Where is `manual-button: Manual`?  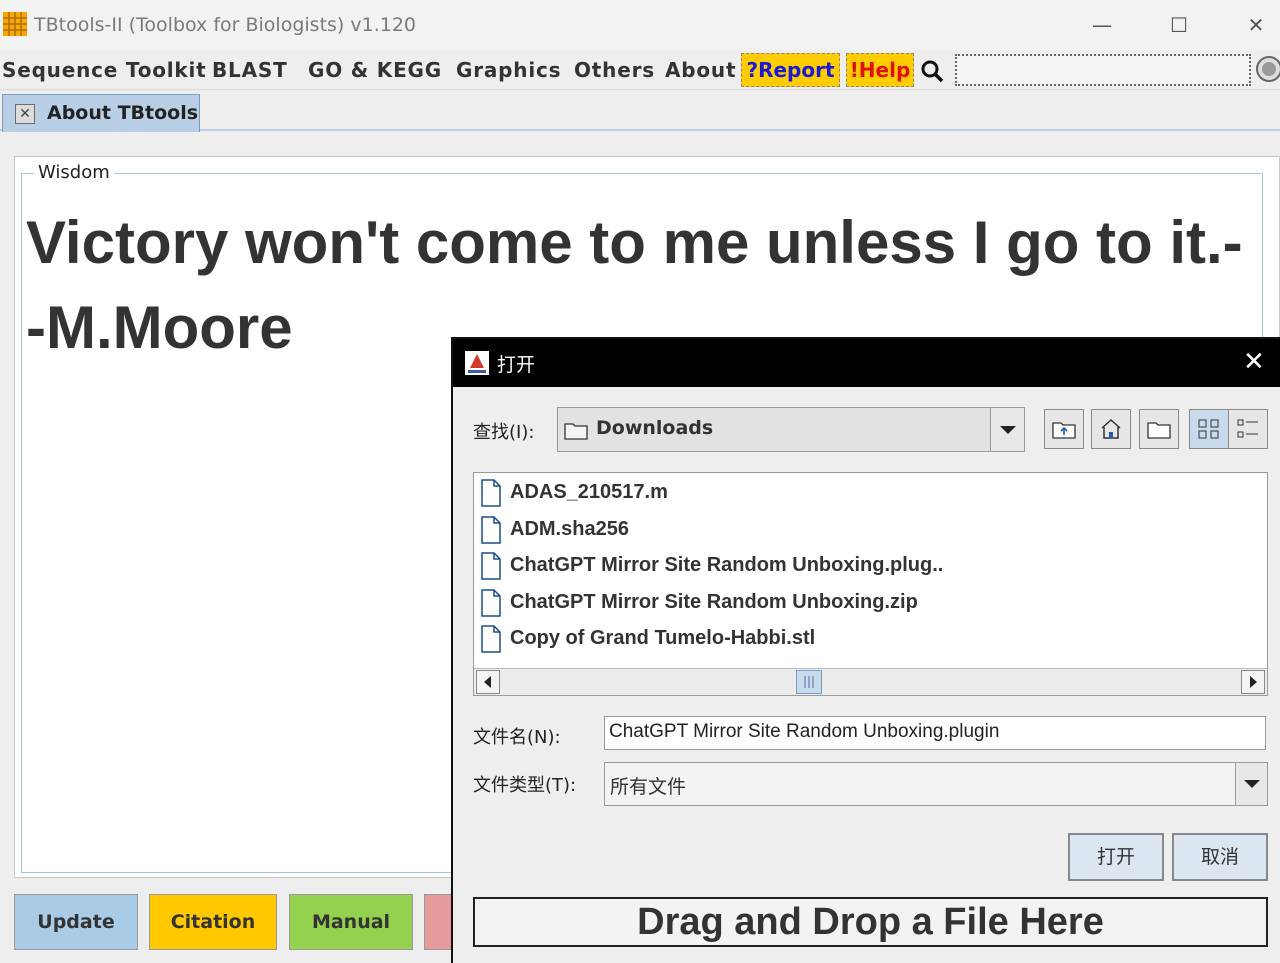 manual-button: Manual is located at coordinates (351, 922).